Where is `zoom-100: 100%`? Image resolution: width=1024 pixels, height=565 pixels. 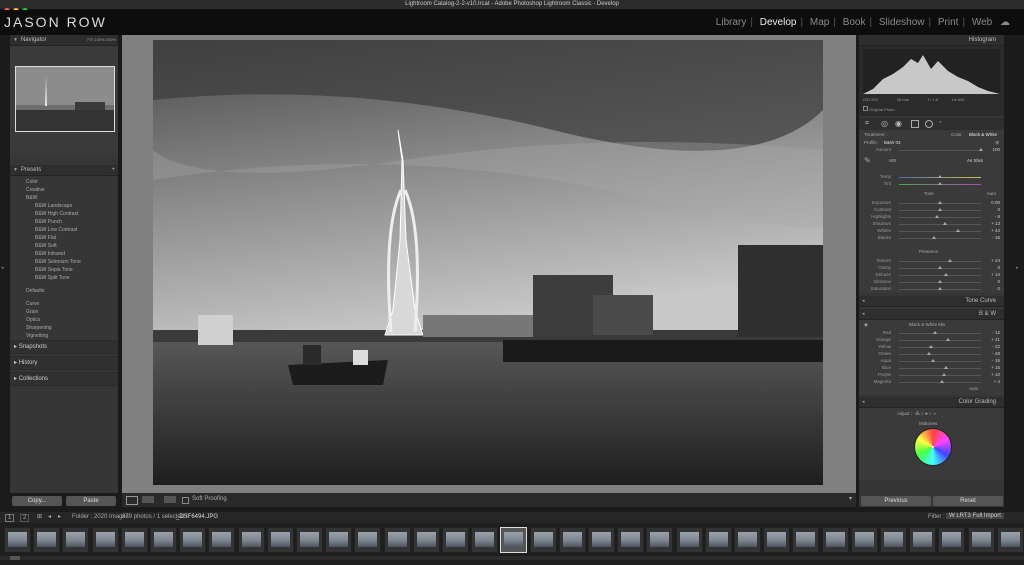 zoom-100: 100% is located at coordinates (99, 39).